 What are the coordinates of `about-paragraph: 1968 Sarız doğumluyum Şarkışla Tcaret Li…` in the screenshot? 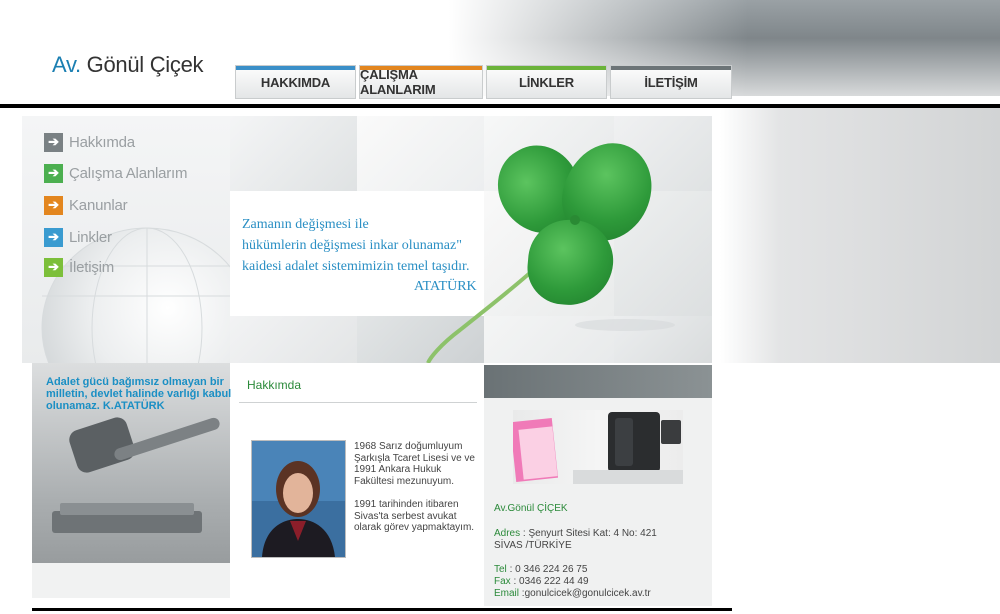 It's located at (414, 464).